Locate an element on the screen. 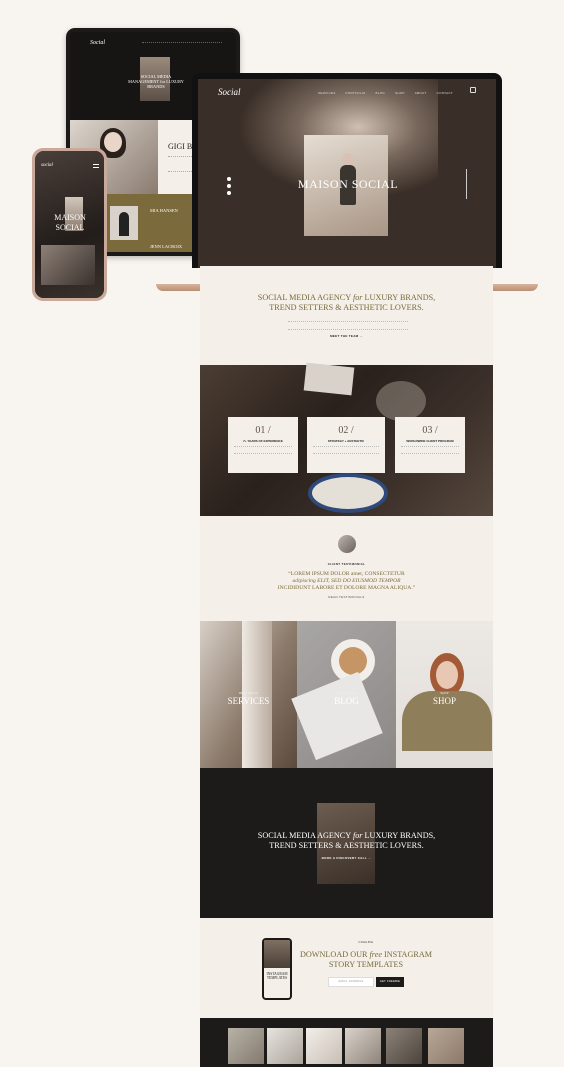 The image size is (564, 1067). tablet-nav is located at coordinates (182, 43).